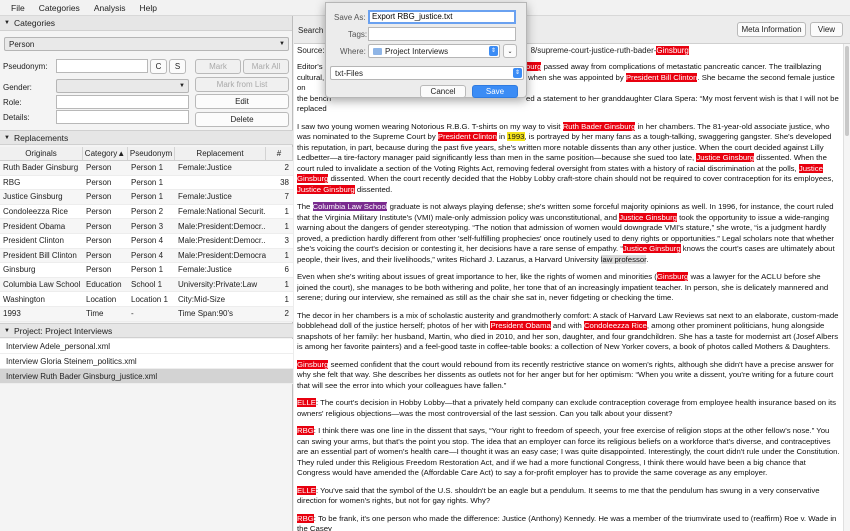 This screenshot has height=531, width=850. I want to click on column-category: Category▲, so click(105, 153).